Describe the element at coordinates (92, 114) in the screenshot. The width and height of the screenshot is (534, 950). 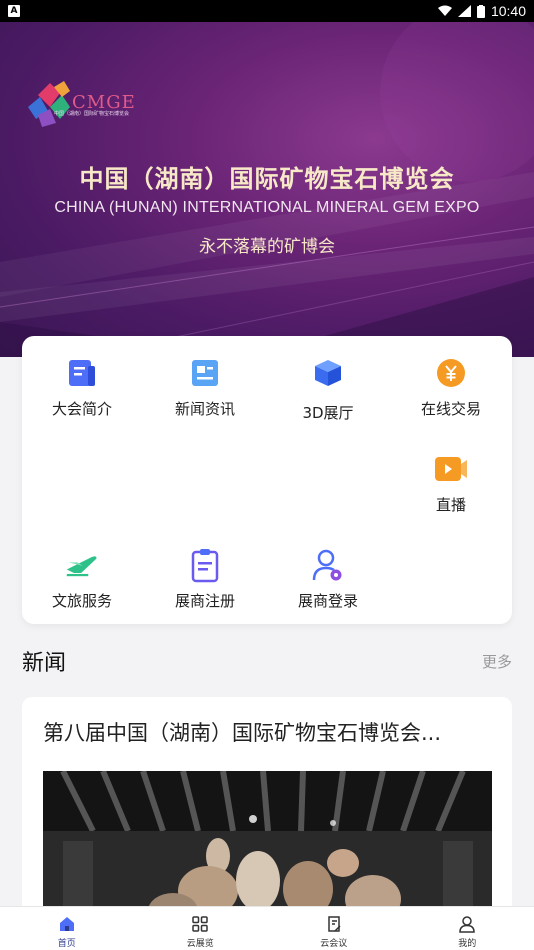
I see `logo-subtitle: 中国（湖南）国际矿物宝石博览会` at that location.